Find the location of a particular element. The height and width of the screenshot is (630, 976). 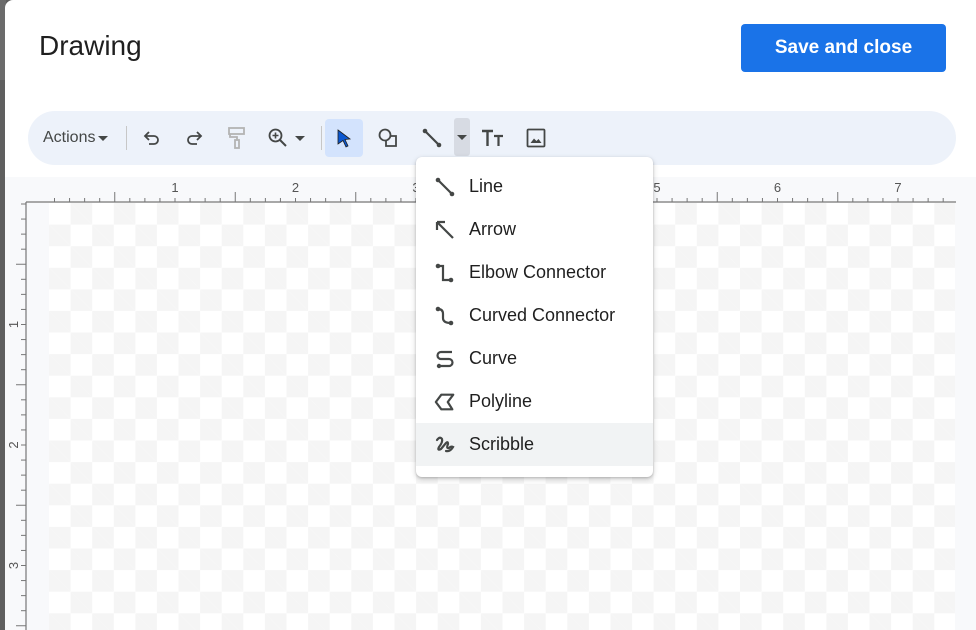

vertical-ruler: 1 2 3 is located at coordinates (16, 416).